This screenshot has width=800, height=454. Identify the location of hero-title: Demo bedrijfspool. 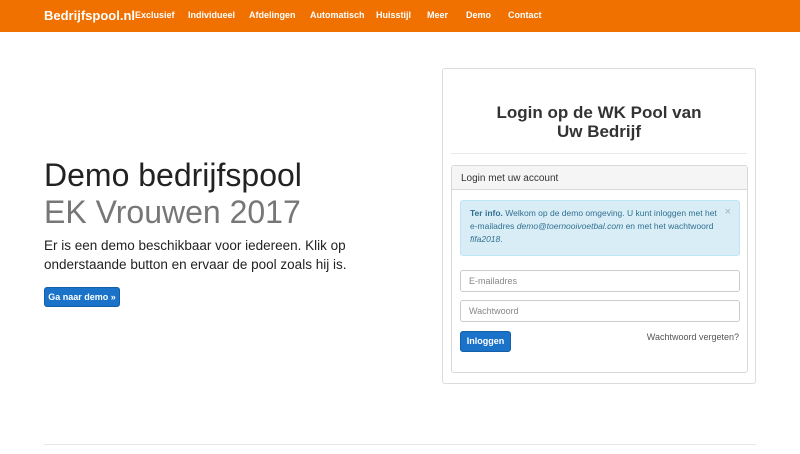
(173, 175).